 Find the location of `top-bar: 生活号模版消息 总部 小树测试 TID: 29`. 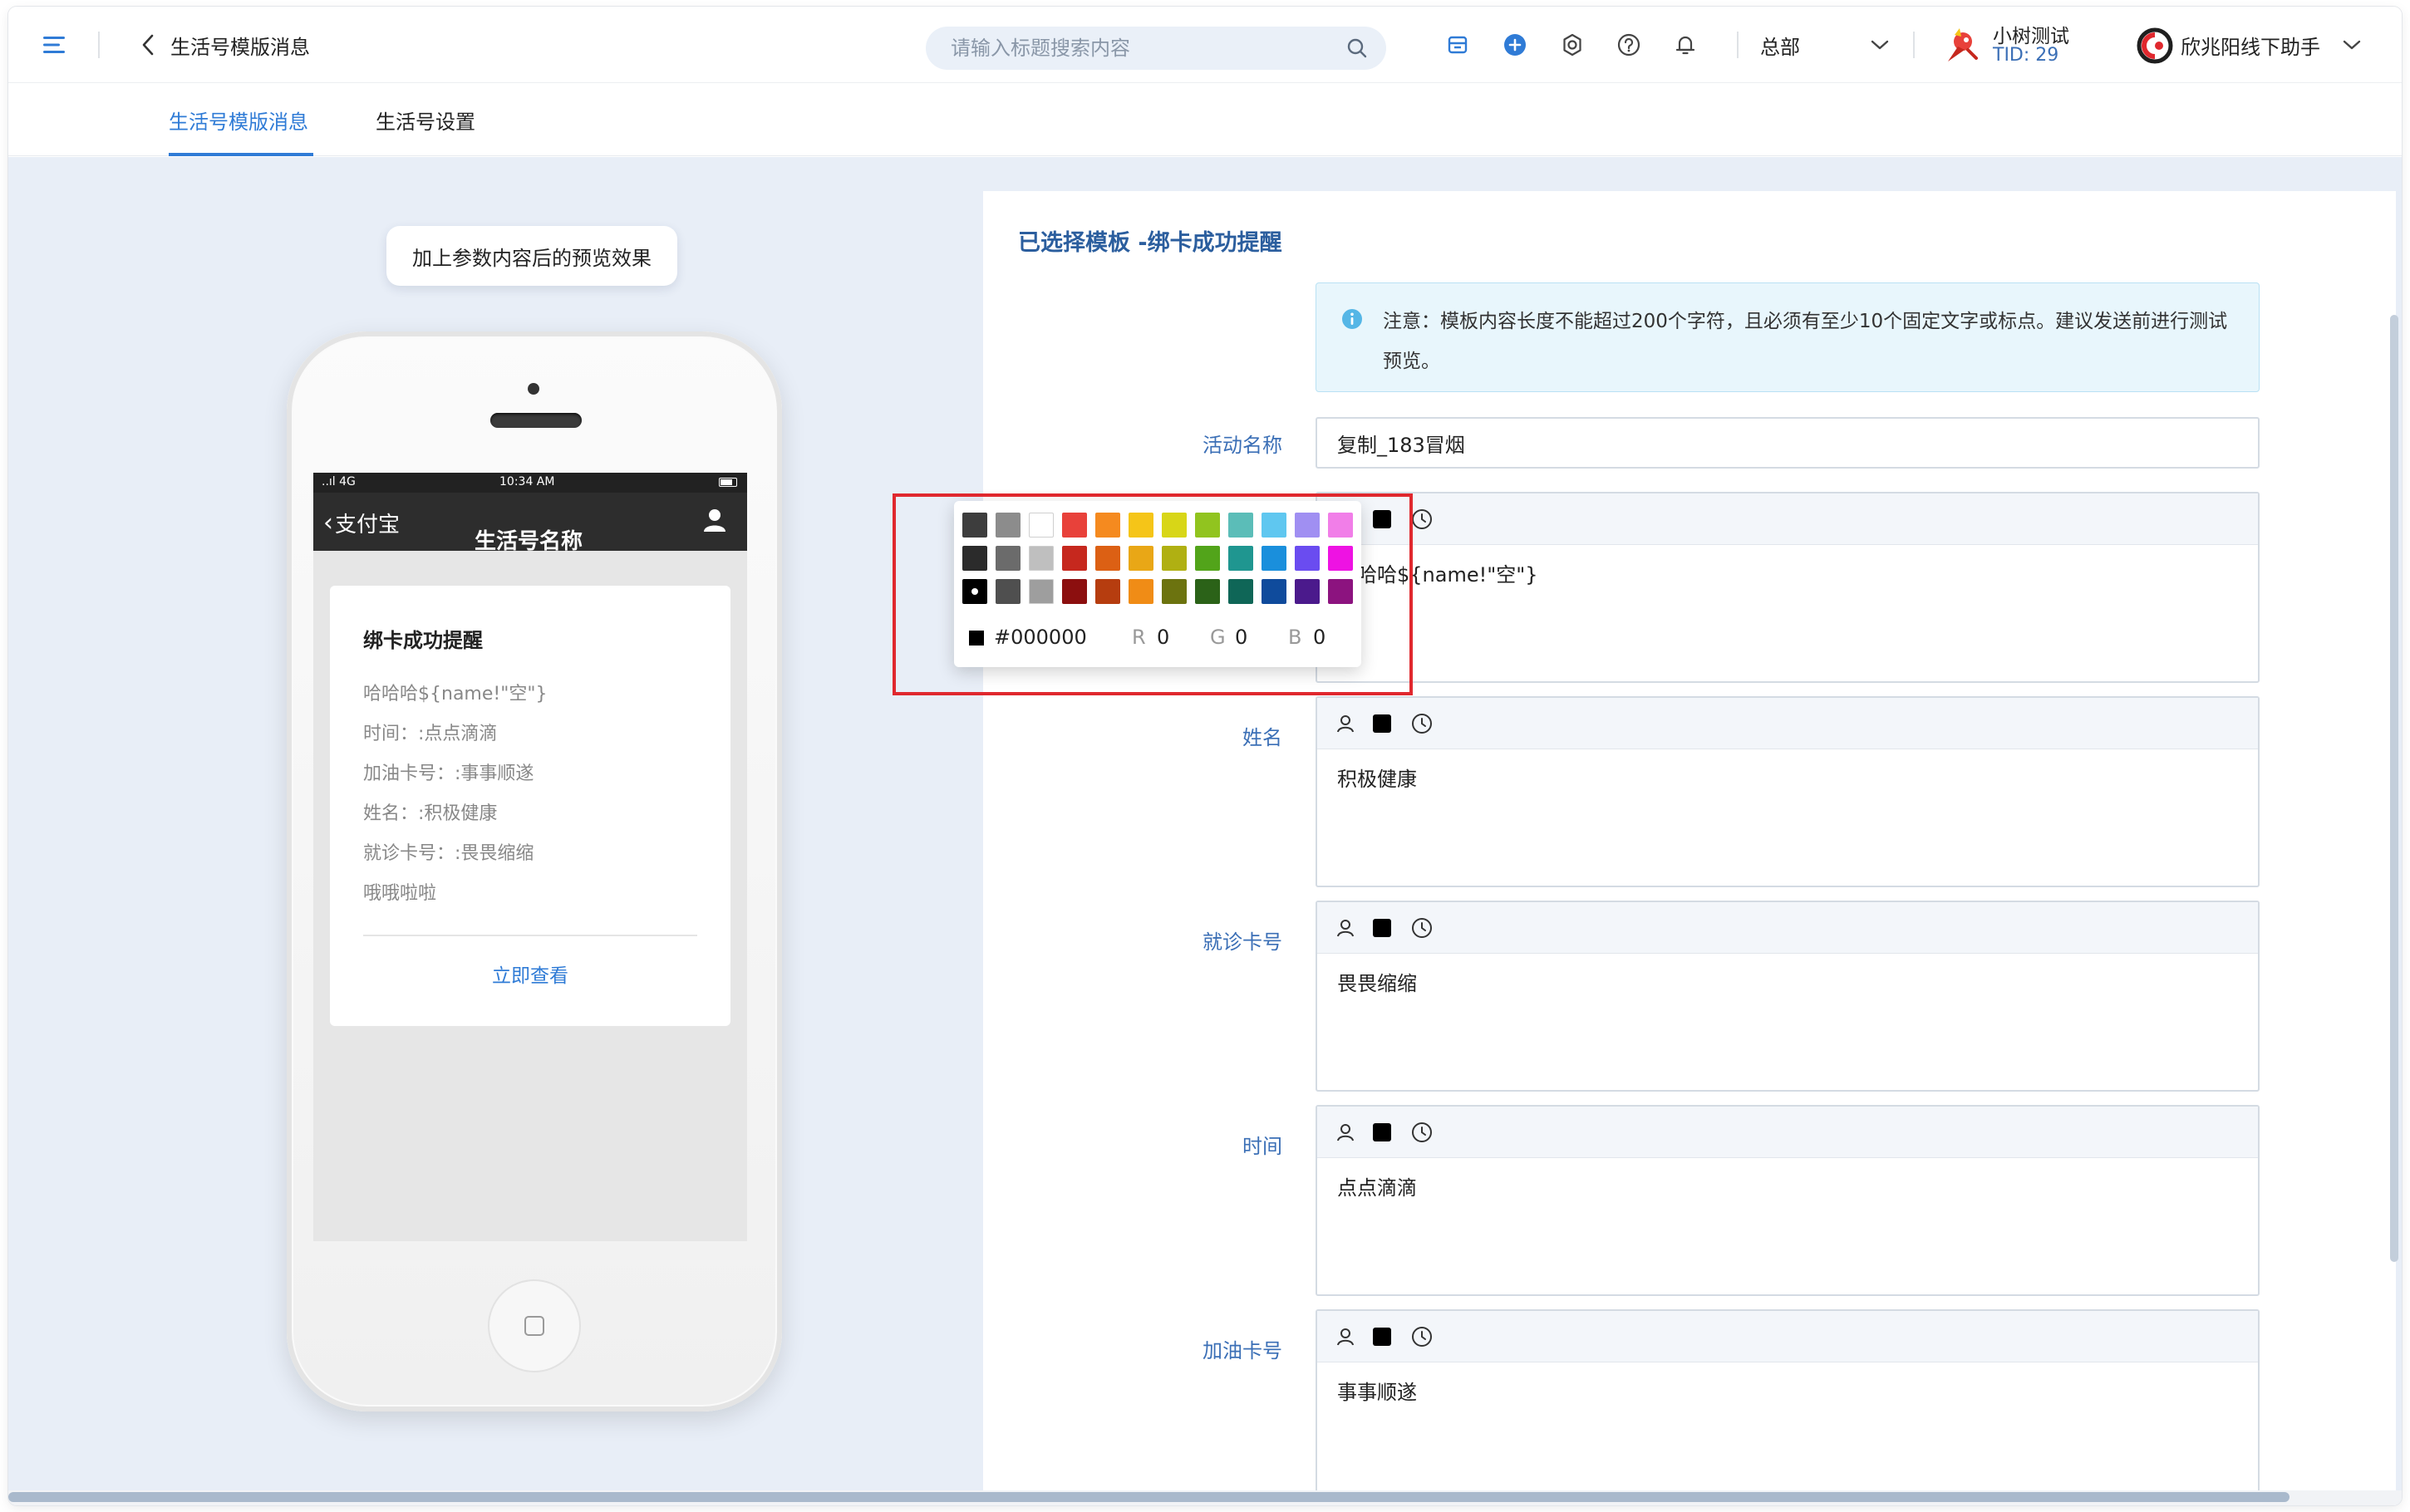

top-bar: 生活号模版消息 总部 小树测试 TID: 29 is located at coordinates (1205, 45).